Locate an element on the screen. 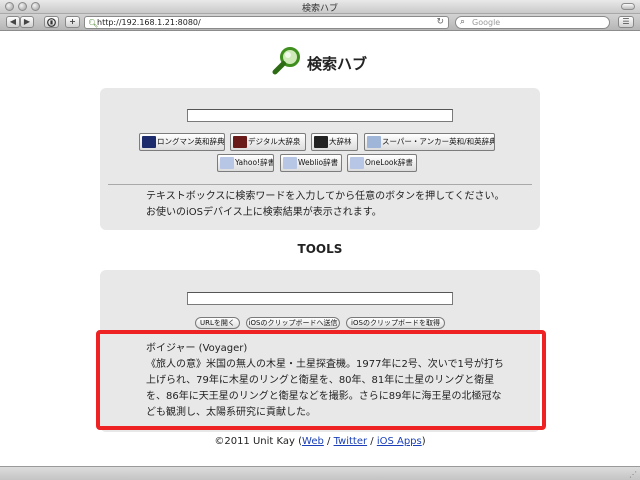 The width and height of the screenshot is (640, 480). window-title: 検索ハブ is located at coordinates (319, 9).